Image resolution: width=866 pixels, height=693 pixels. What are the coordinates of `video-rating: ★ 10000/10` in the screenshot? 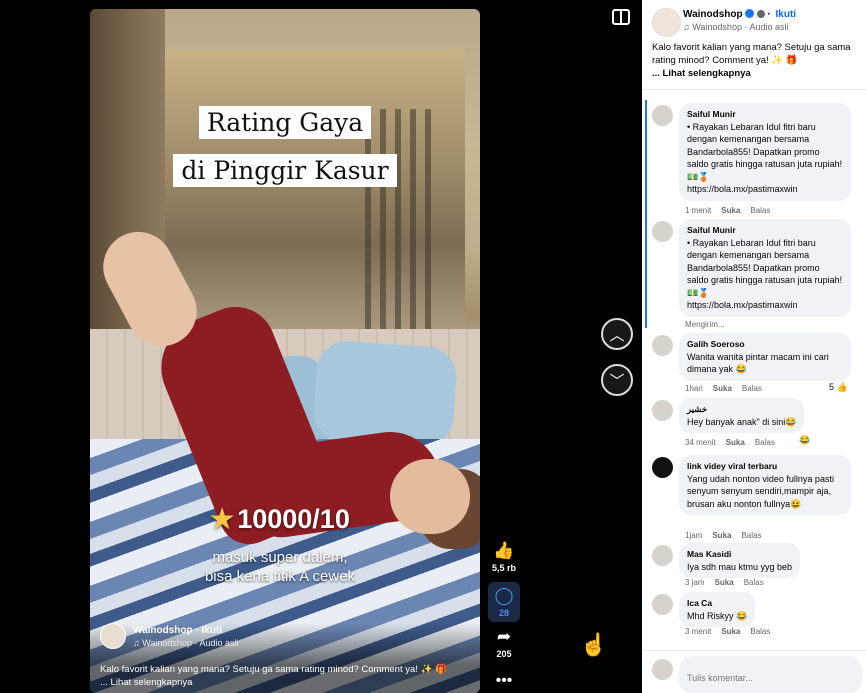 It's located at (280, 519).